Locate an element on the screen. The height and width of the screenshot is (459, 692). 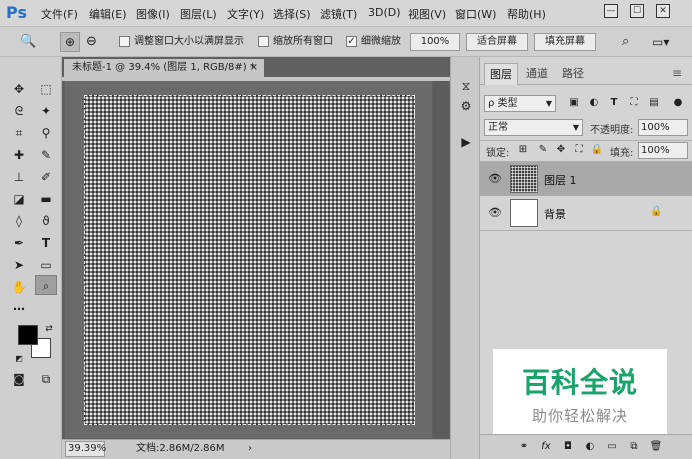
lasso-icon: ᘓ is located at coordinates (19, 111).